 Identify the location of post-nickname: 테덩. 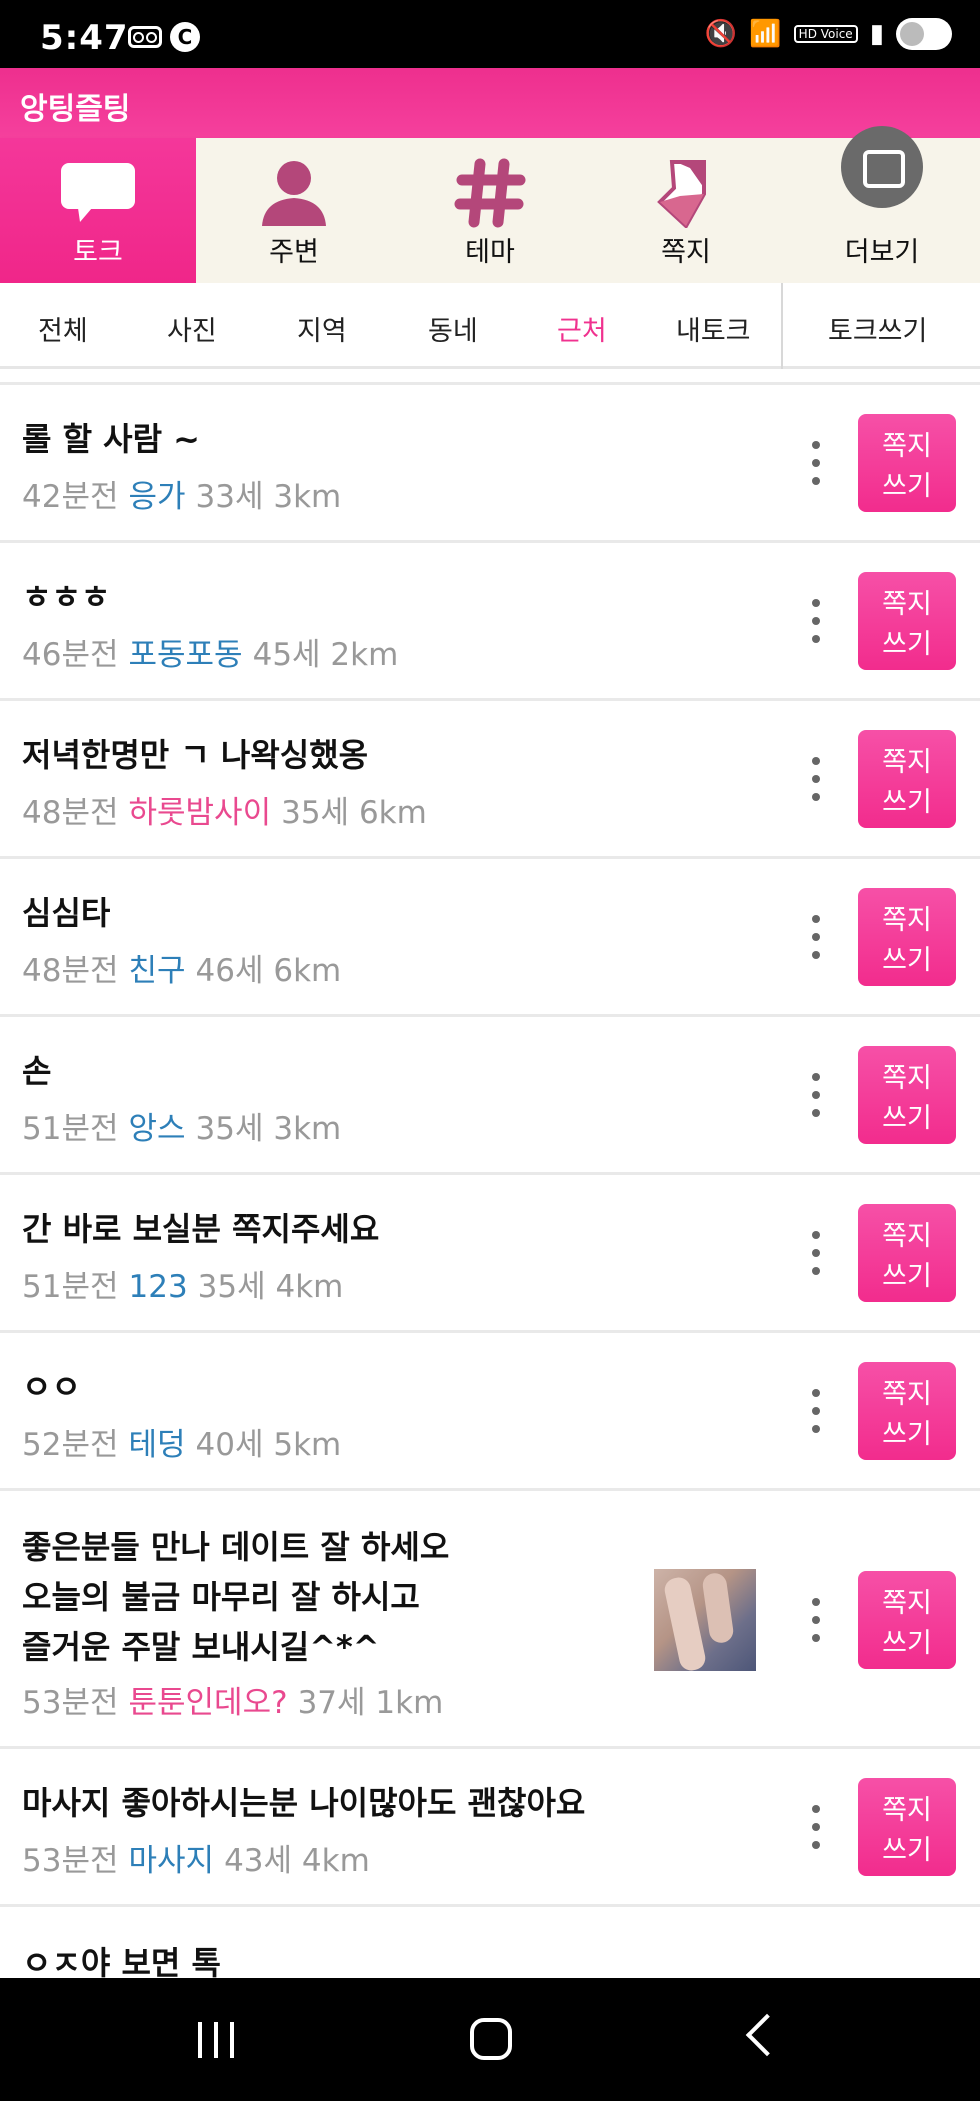
(157, 1445).